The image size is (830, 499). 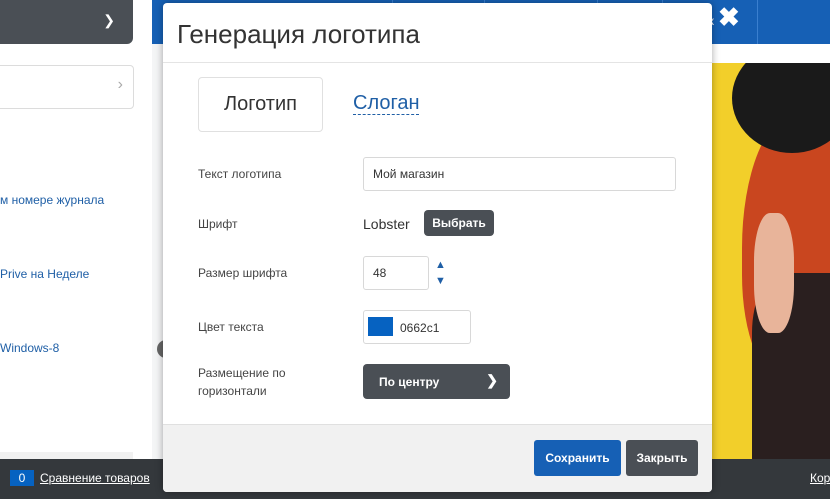 I want to click on nav-separator, so click(x=757, y=22).